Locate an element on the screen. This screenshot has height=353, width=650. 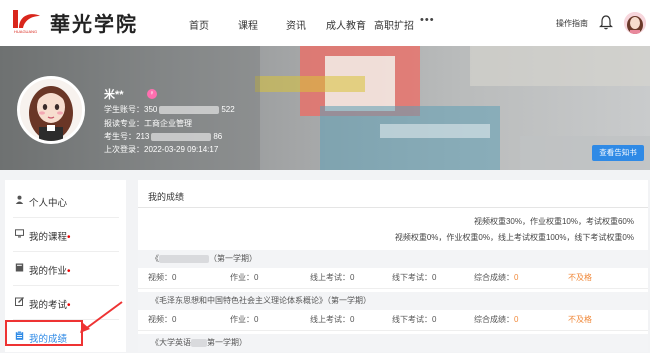
weight-rules-2: 视频权重0%，作业权重0%，线上考试权重100%，线下考试权重0% is located at coordinates (514, 237).